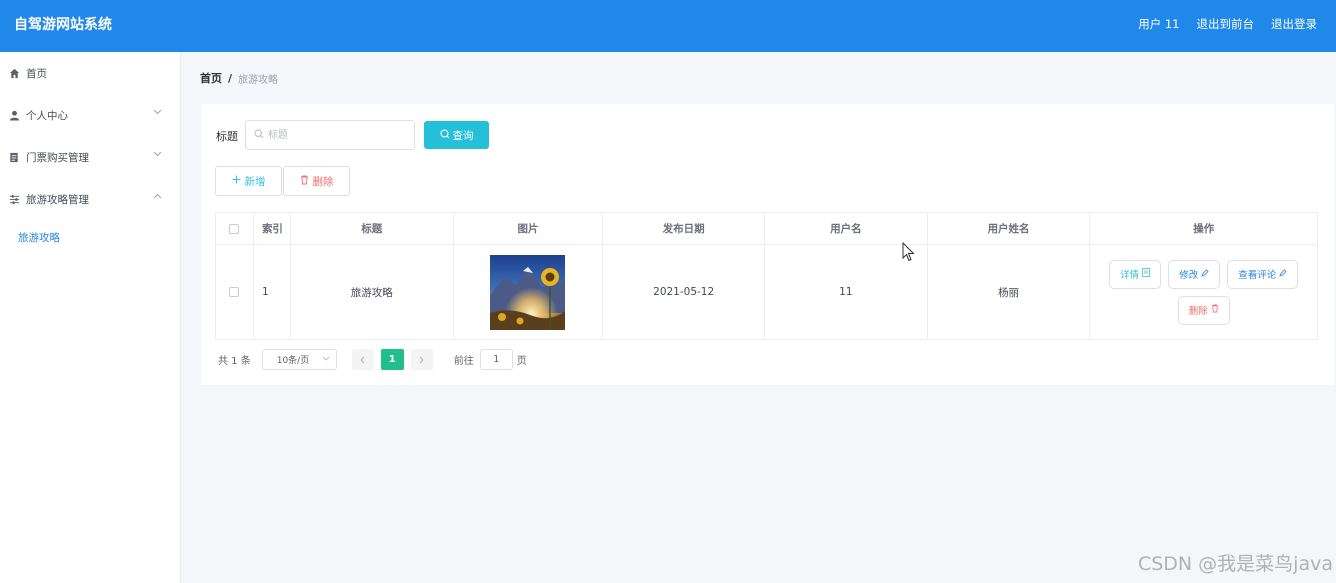 Image resolution: width=1336 pixels, height=583 pixels. I want to click on column-header-index: 索引, so click(272, 229).